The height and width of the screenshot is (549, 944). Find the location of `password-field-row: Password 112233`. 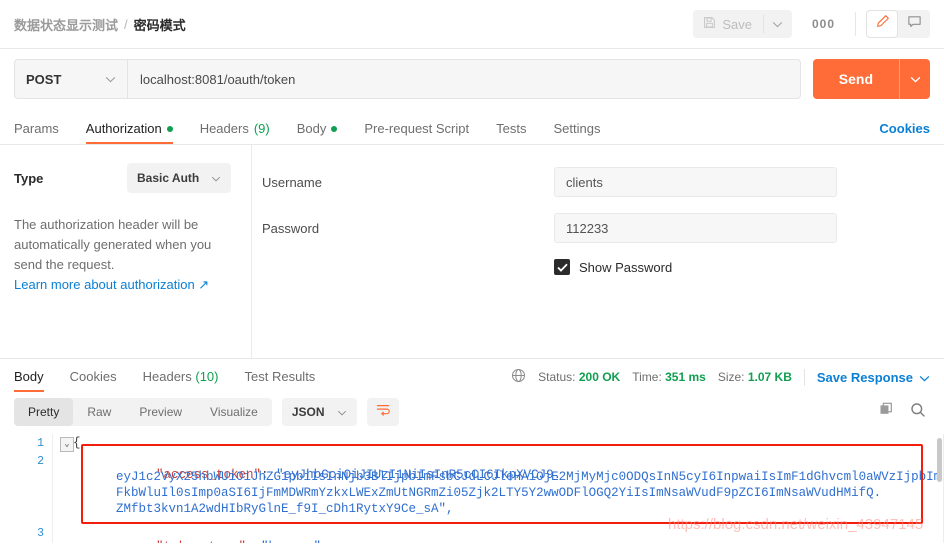

password-field-row: Password 112233 is located at coordinates (603, 228).